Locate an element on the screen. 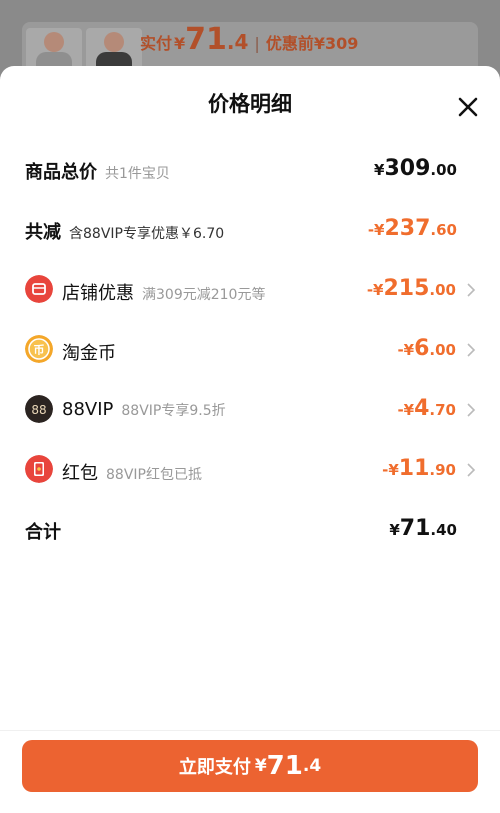  red-packet-amount: -¥11.90 is located at coordinates (419, 468).